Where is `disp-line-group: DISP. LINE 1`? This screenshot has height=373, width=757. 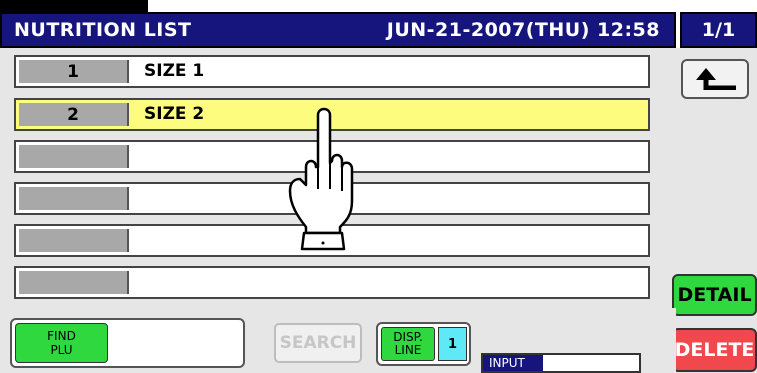
disp-line-group: DISP. LINE 1 is located at coordinates (423, 344).